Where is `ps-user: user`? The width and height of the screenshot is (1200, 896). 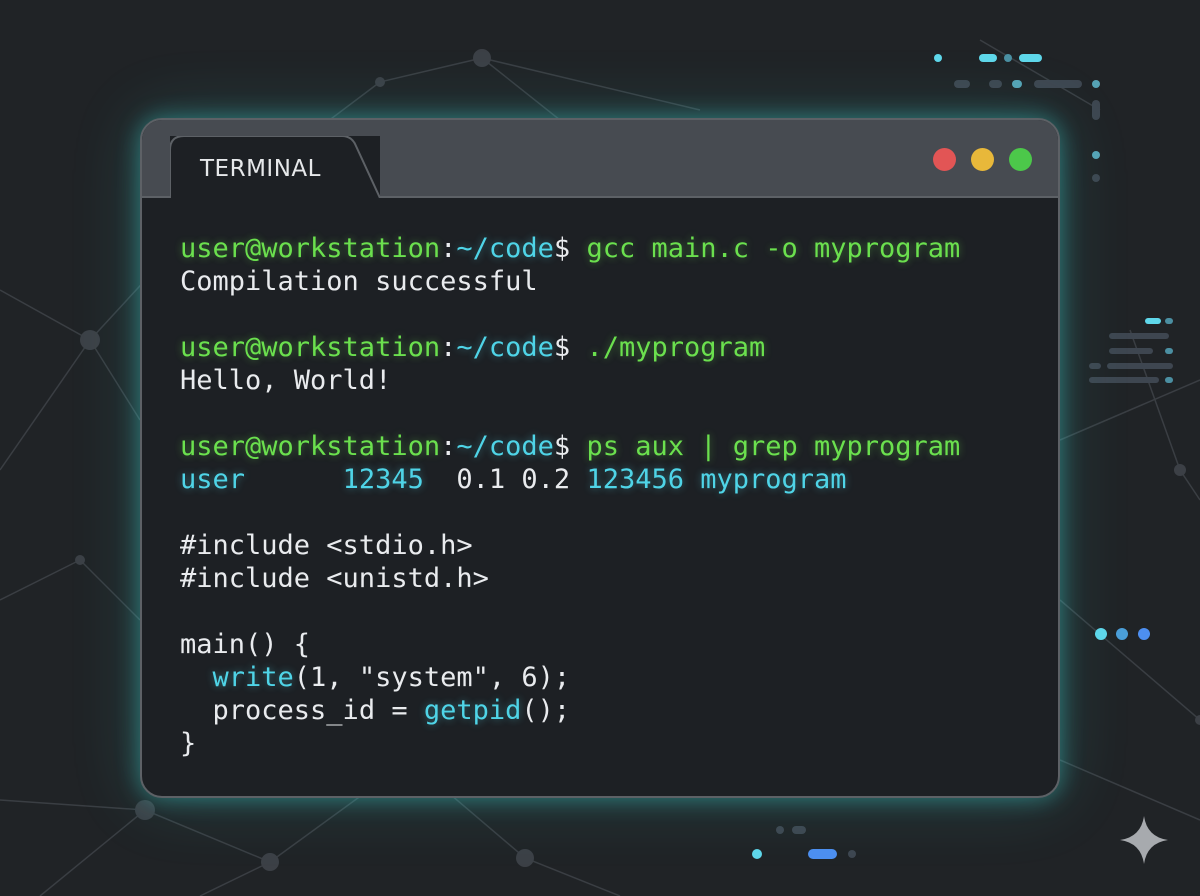 ps-user: user is located at coordinates (213, 479).